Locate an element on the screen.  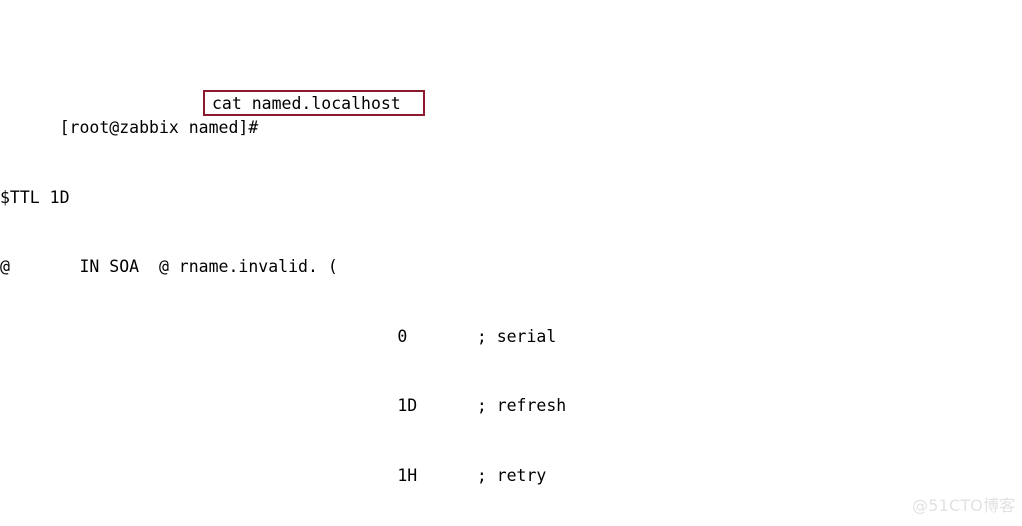
output-line-retry-1: 1H ; retry is located at coordinates (273, 475).